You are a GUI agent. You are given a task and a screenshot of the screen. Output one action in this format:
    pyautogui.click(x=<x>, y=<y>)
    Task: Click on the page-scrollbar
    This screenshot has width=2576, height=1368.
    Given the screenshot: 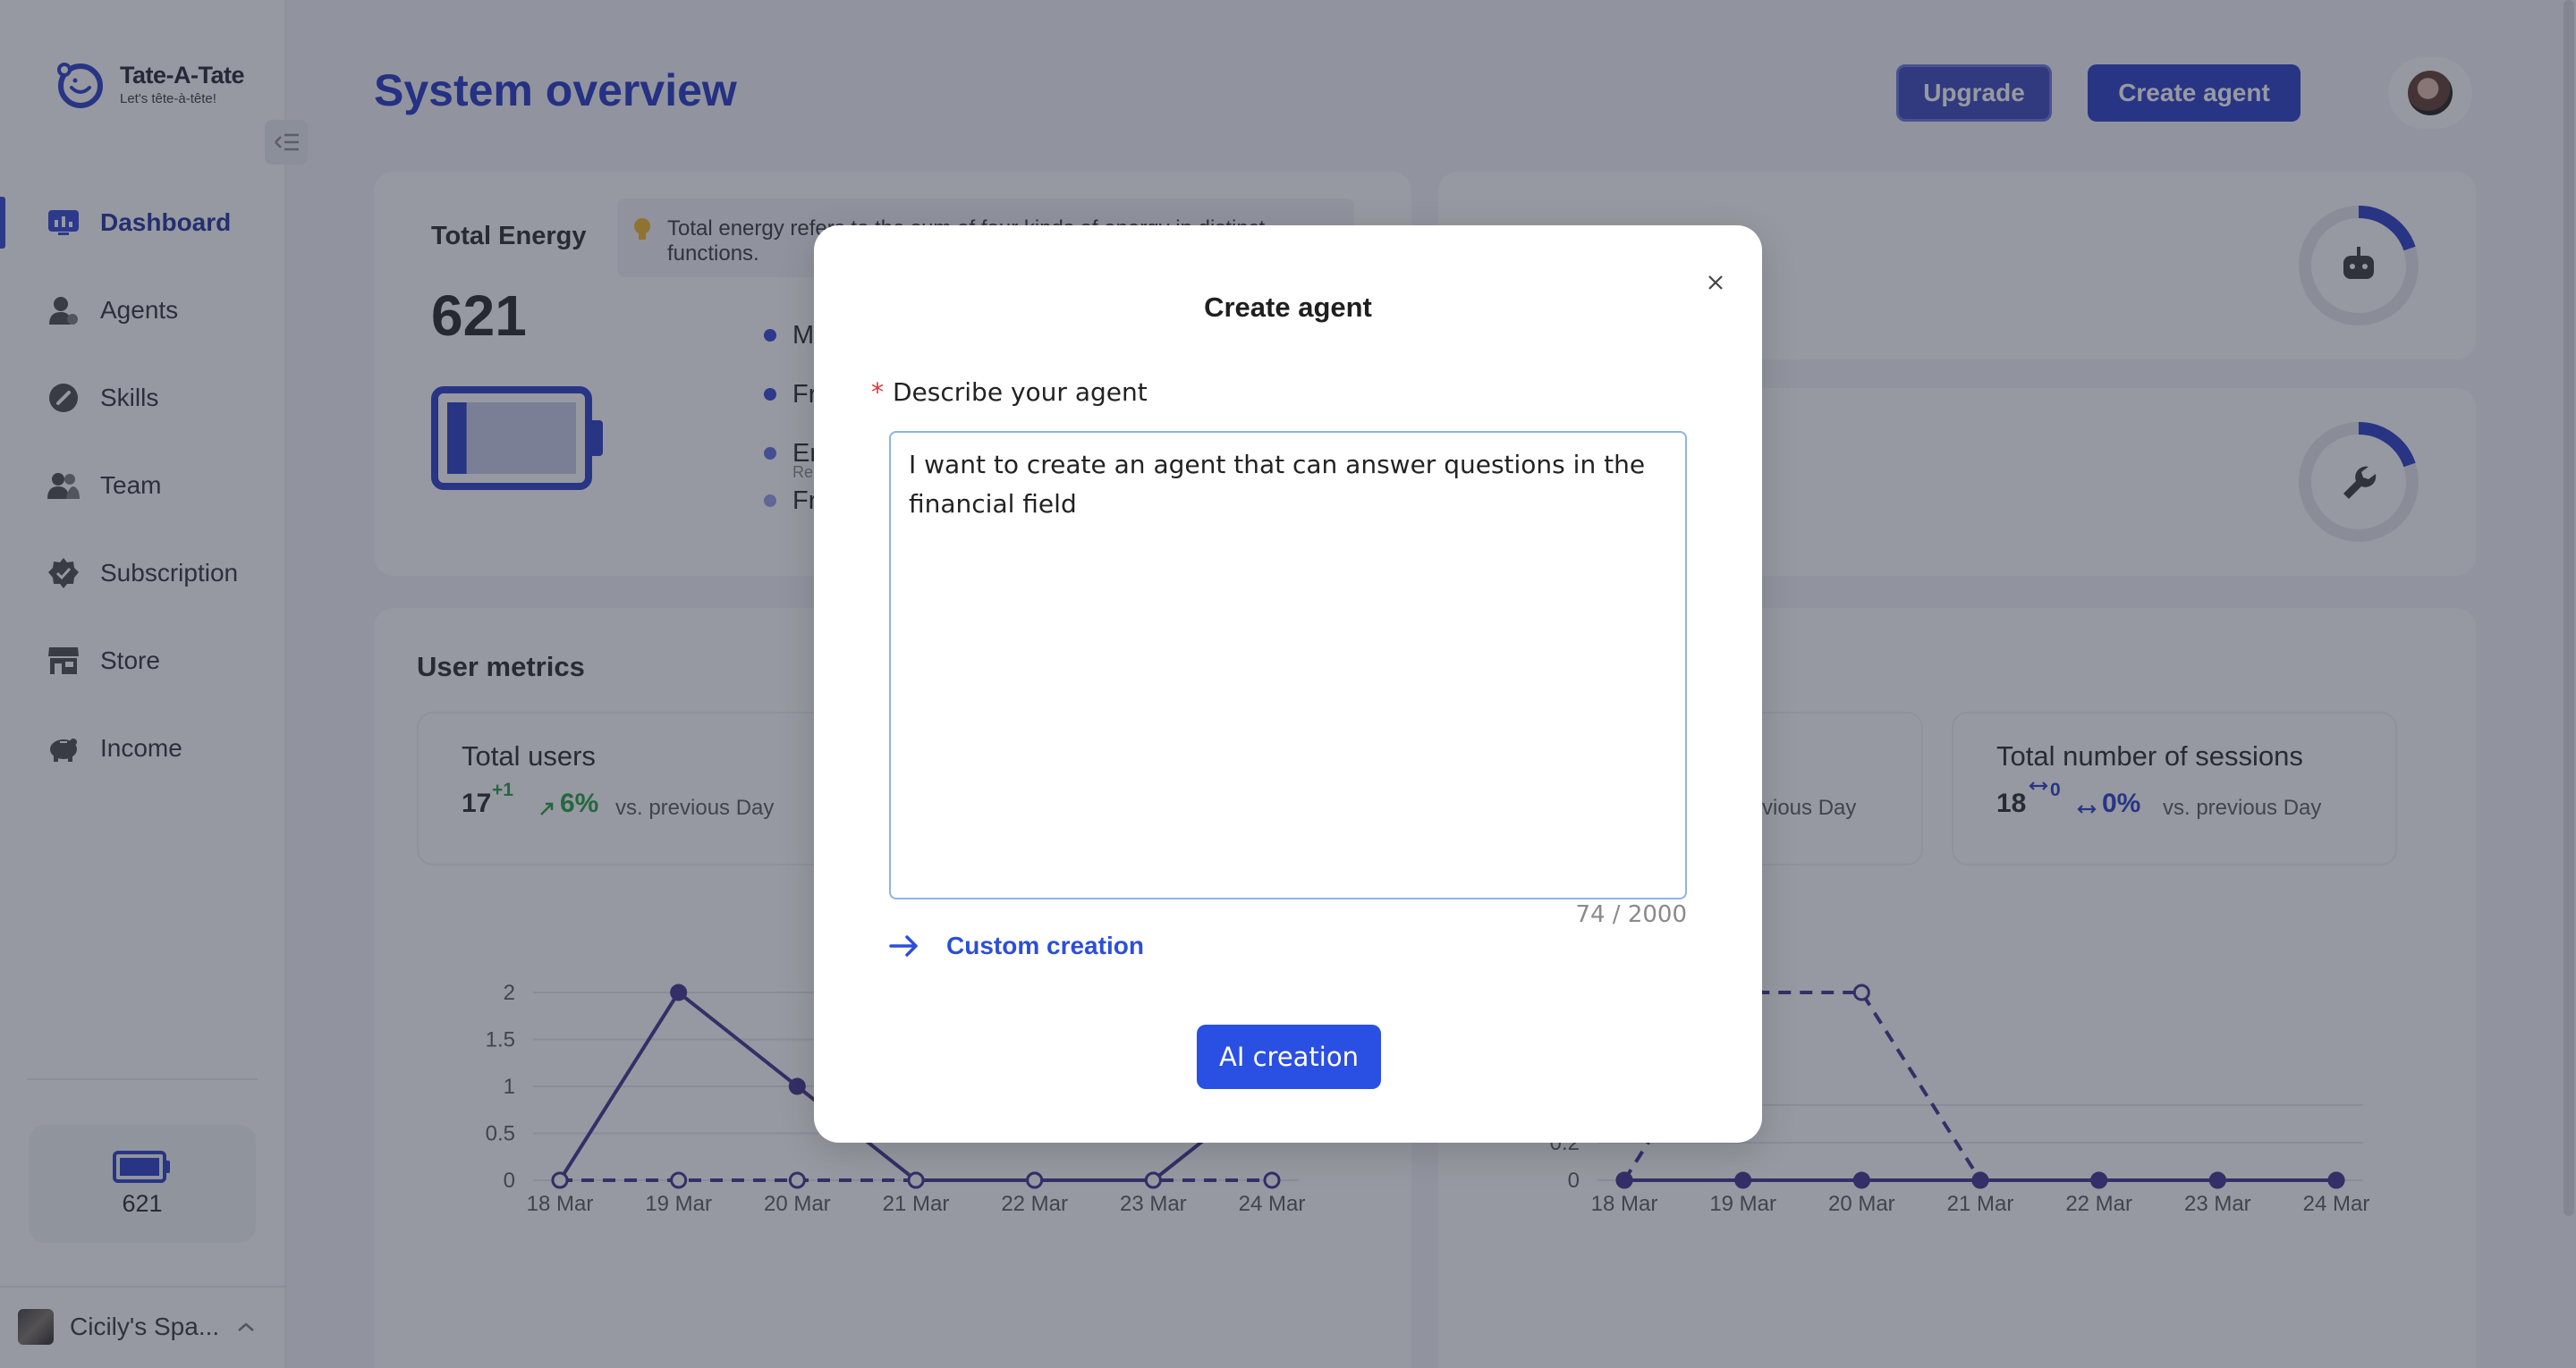 What is the action you would take?
    pyautogui.click(x=2568, y=608)
    